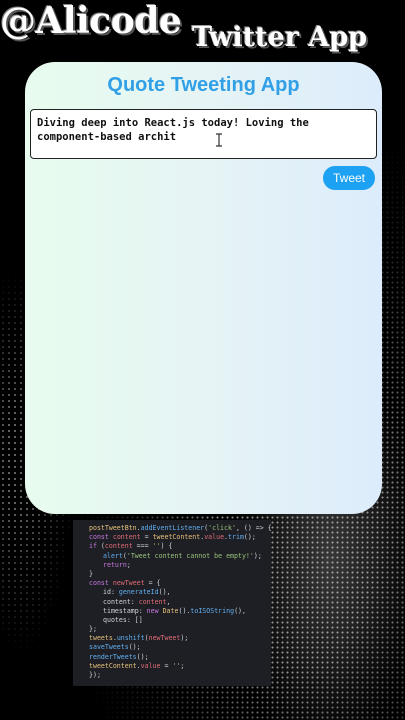 Image resolution: width=405 pixels, height=720 pixels. What do you see at coordinates (137, 592) in the screenshot?
I see `code-line: id: generateId(),` at bounding box center [137, 592].